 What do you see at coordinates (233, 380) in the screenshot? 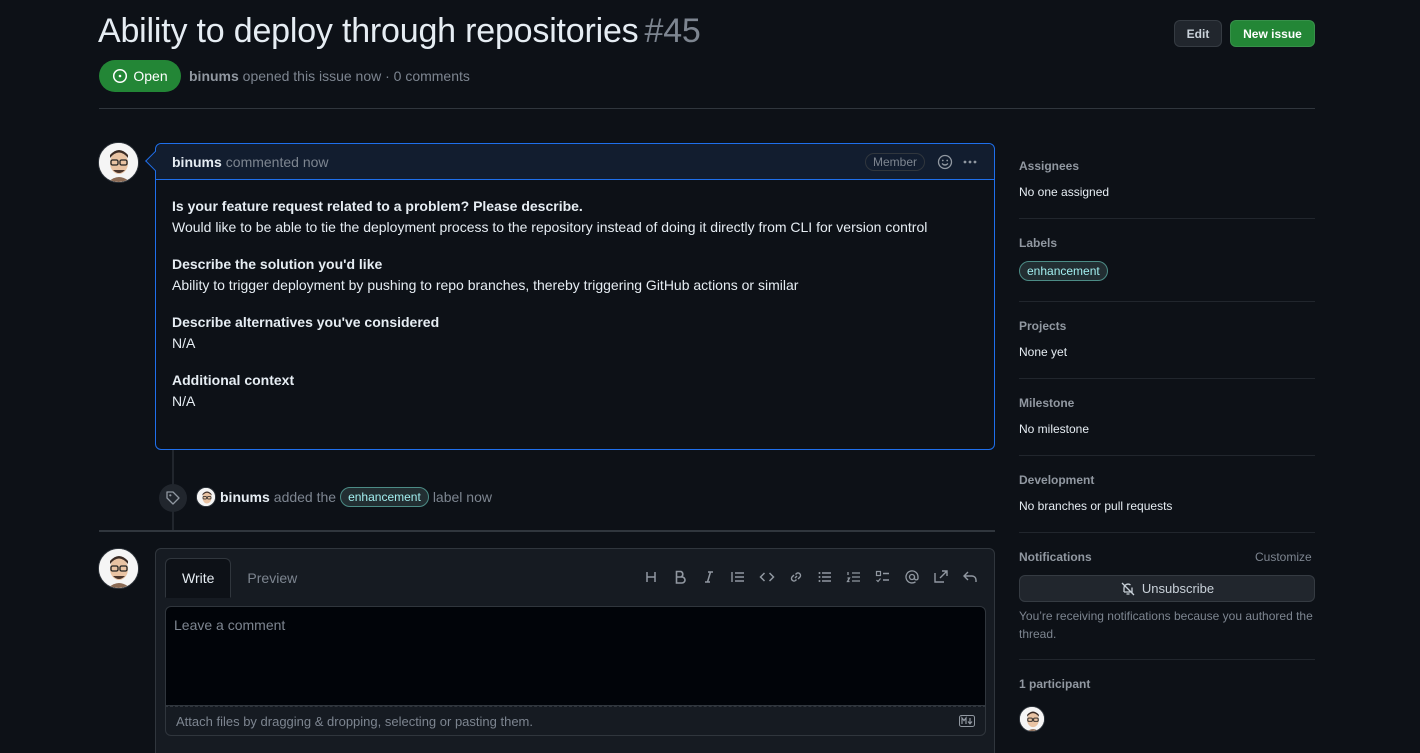
I see `section-heading: Additional context` at bounding box center [233, 380].